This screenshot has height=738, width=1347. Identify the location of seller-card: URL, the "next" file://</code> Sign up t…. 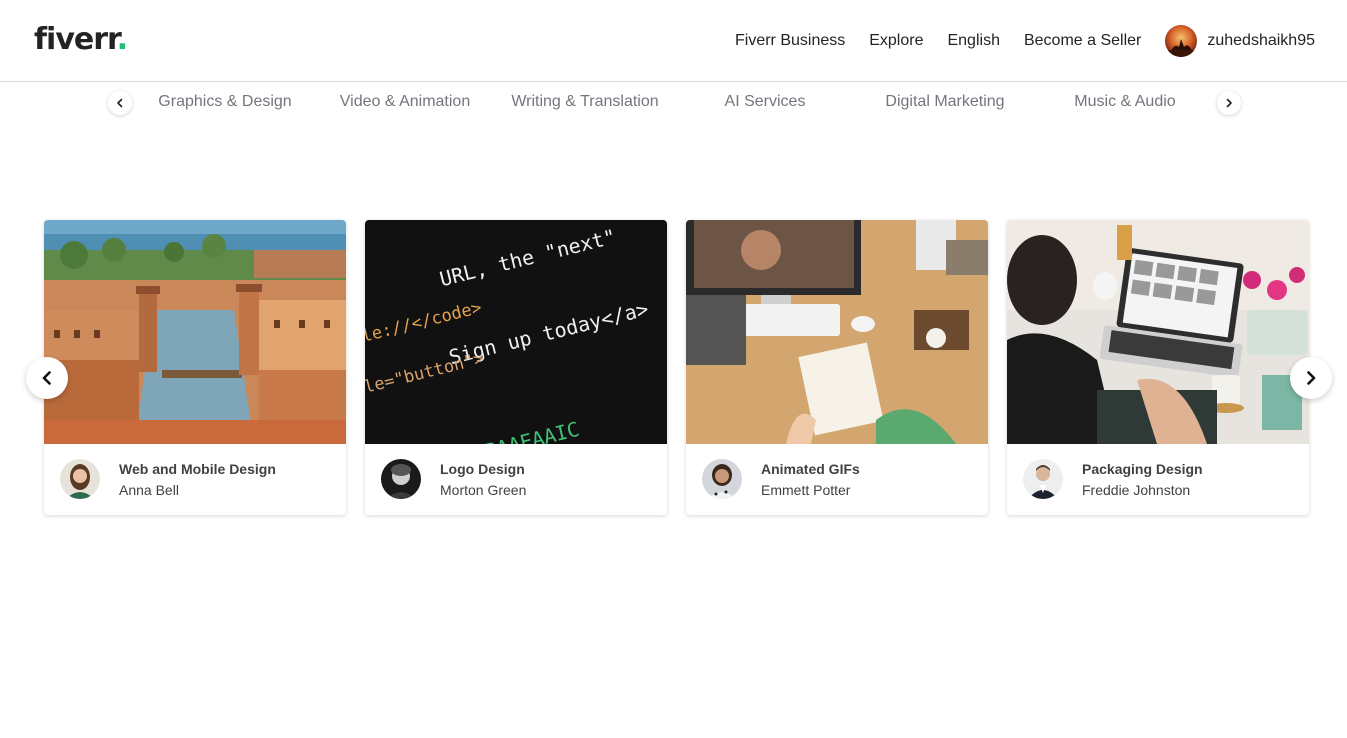
(516, 367).